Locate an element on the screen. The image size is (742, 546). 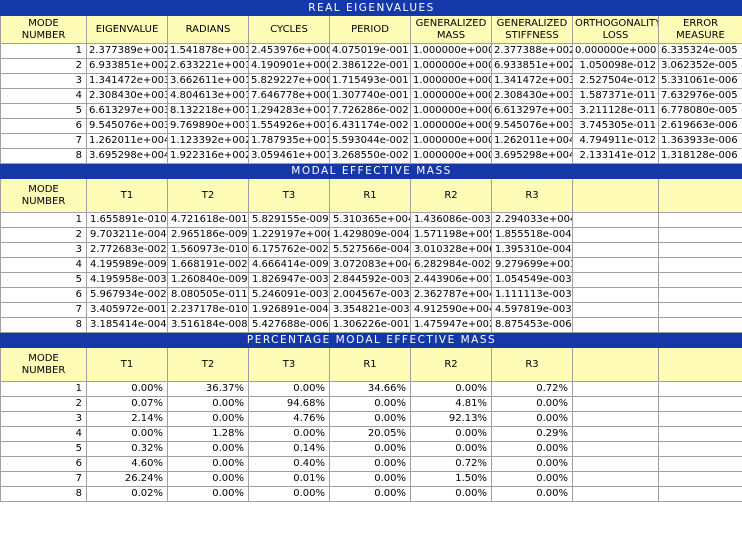
eigen-column-header: MODE NUMBER is located at coordinates (43, 29).